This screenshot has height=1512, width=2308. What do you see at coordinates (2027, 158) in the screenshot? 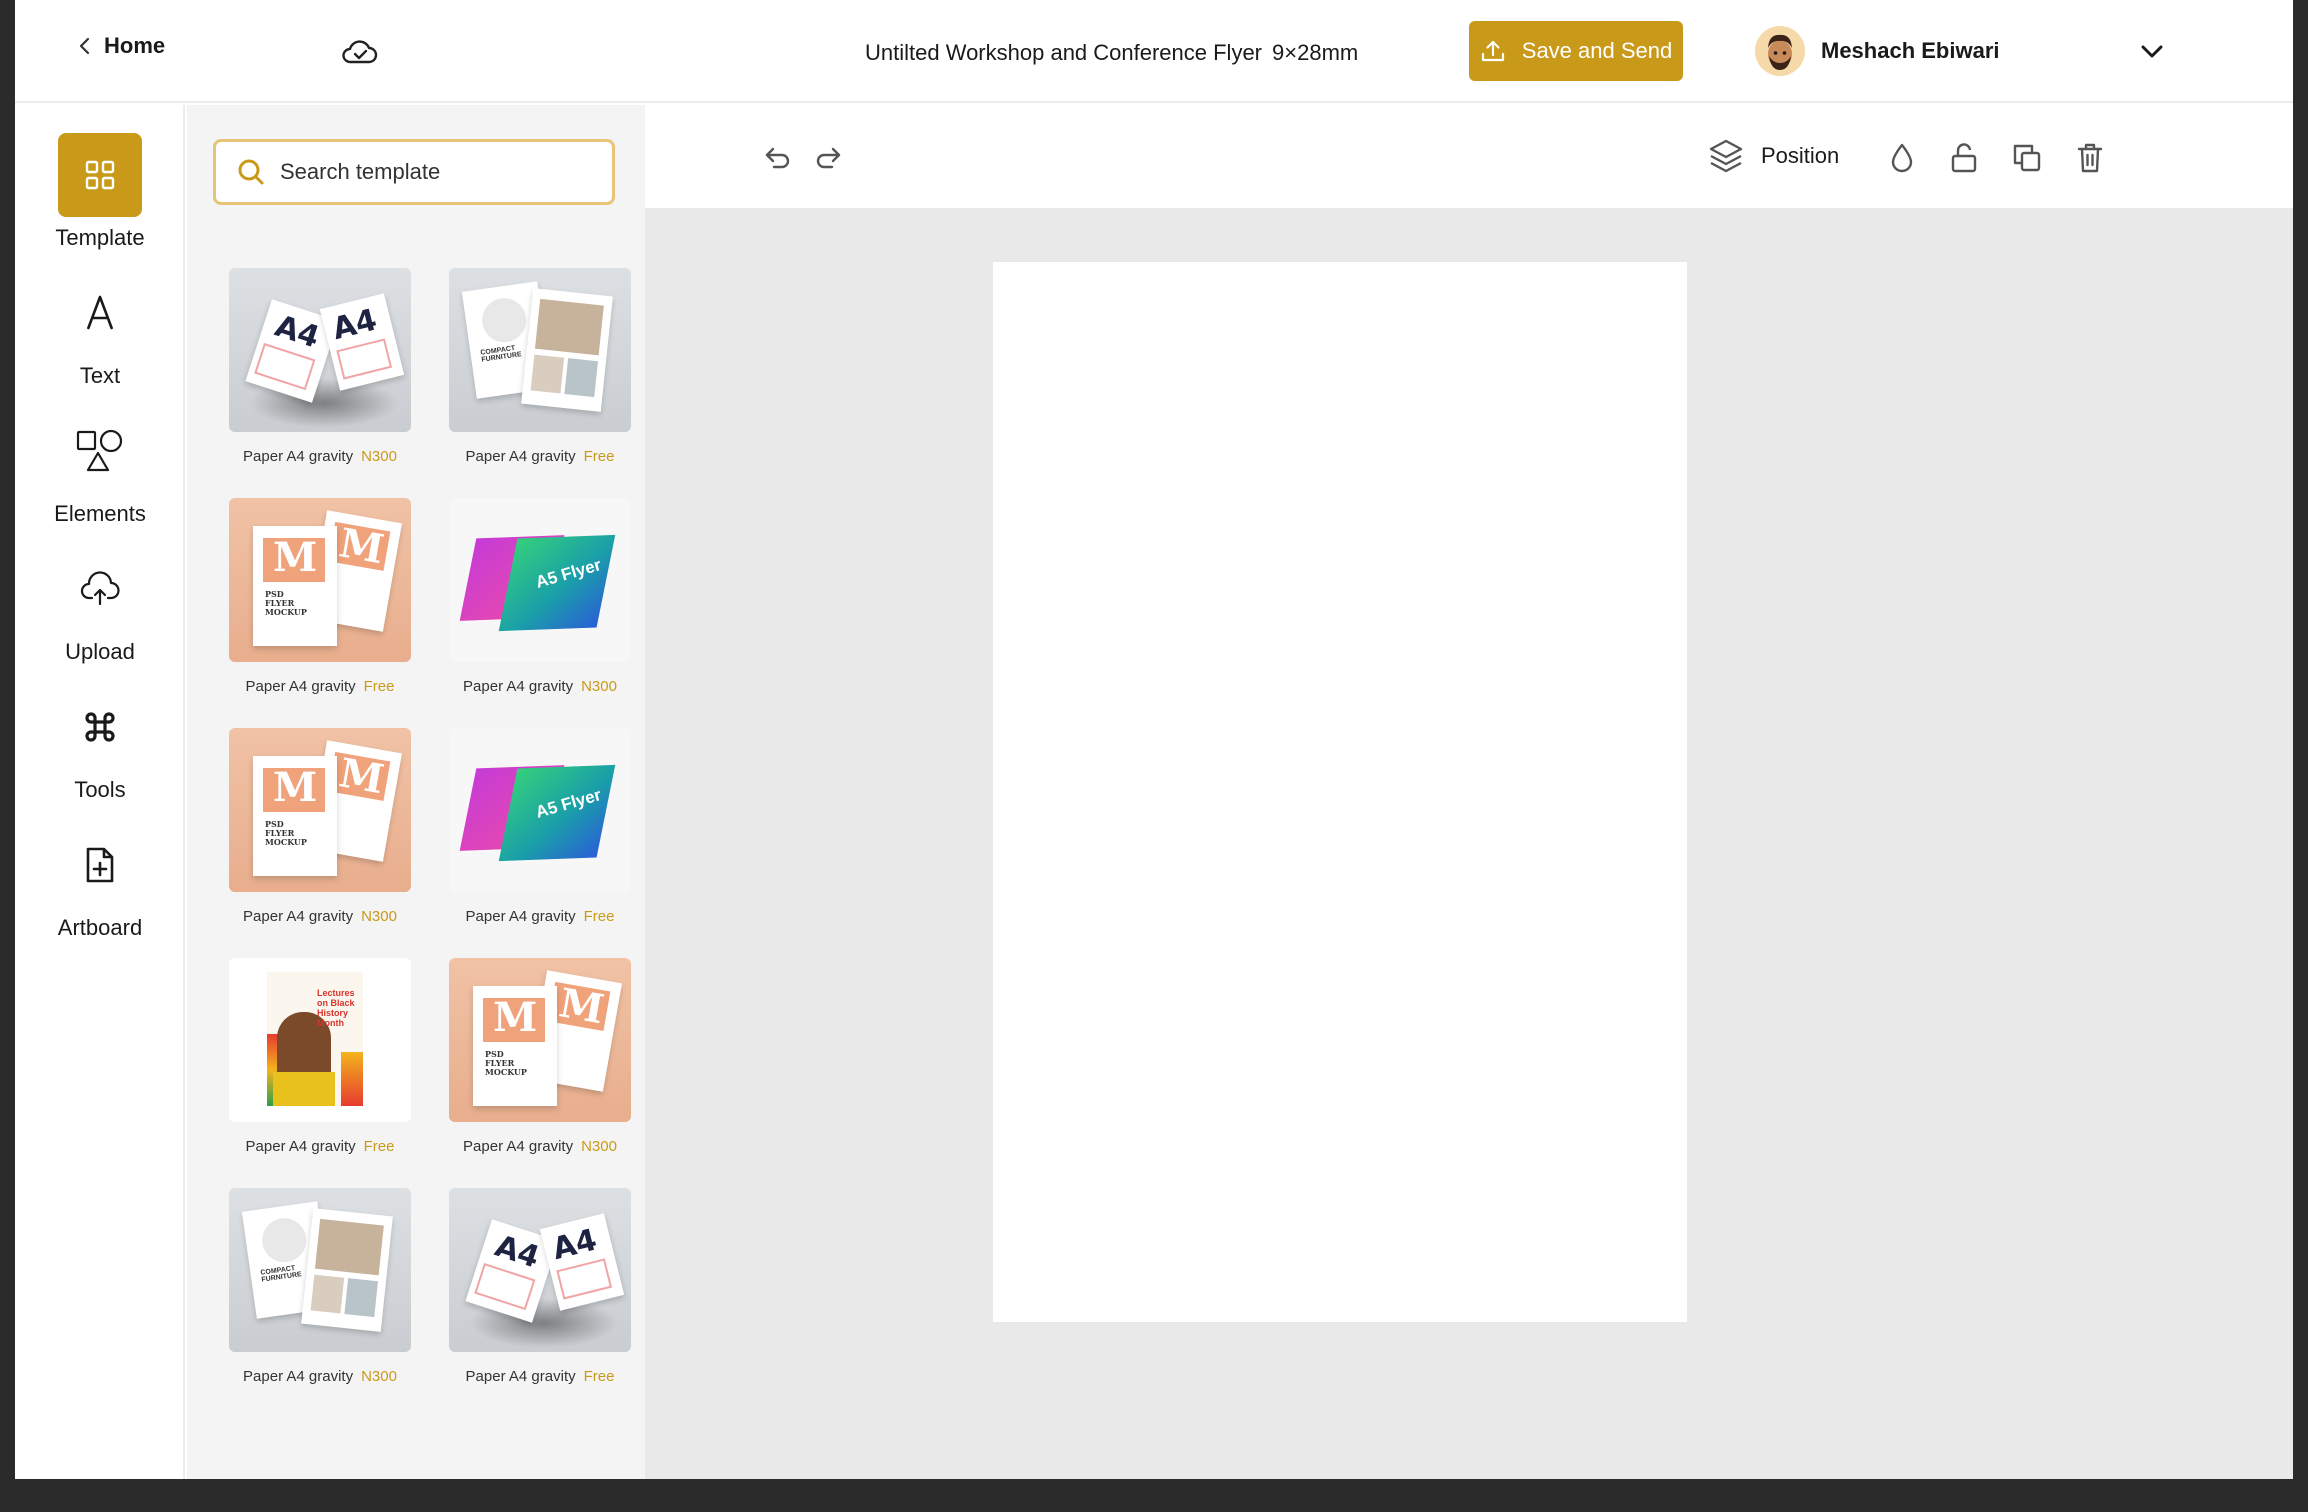
I see `duplicate-icon` at bounding box center [2027, 158].